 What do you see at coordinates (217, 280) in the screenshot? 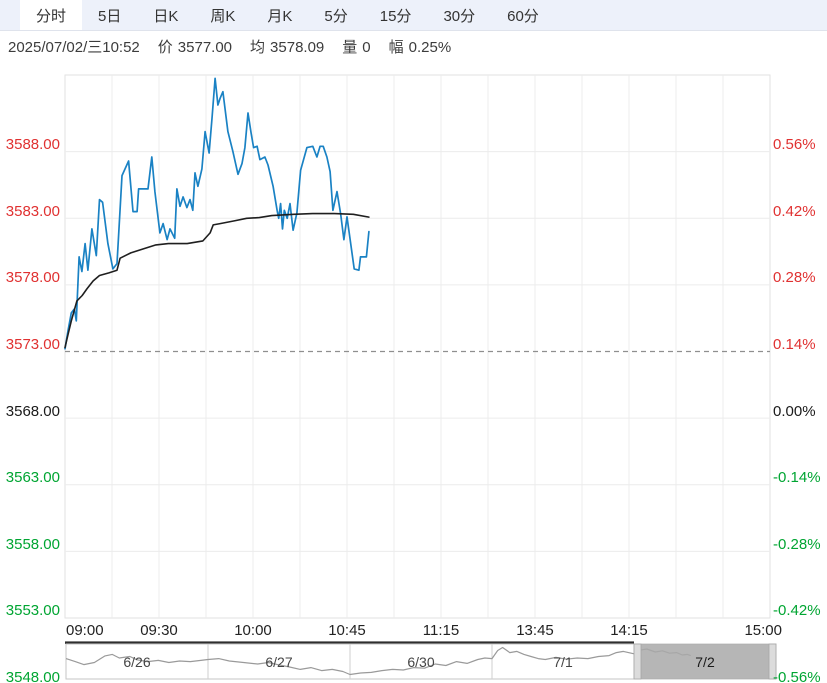
I see `average-line` at bounding box center [217, 280].